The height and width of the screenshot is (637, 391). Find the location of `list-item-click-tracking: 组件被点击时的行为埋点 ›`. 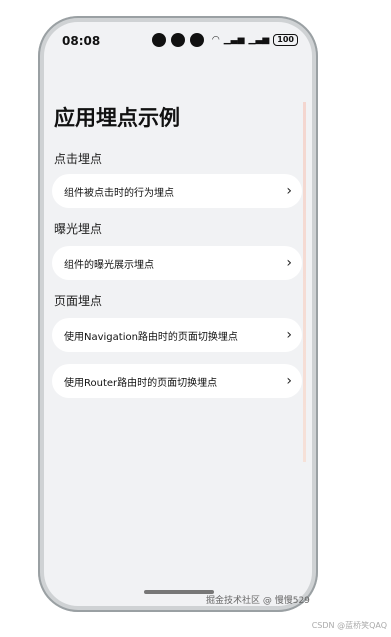

list-item-click-tracking: 组件被点击时的行为埋点 › is located at coordinates (177, 191).